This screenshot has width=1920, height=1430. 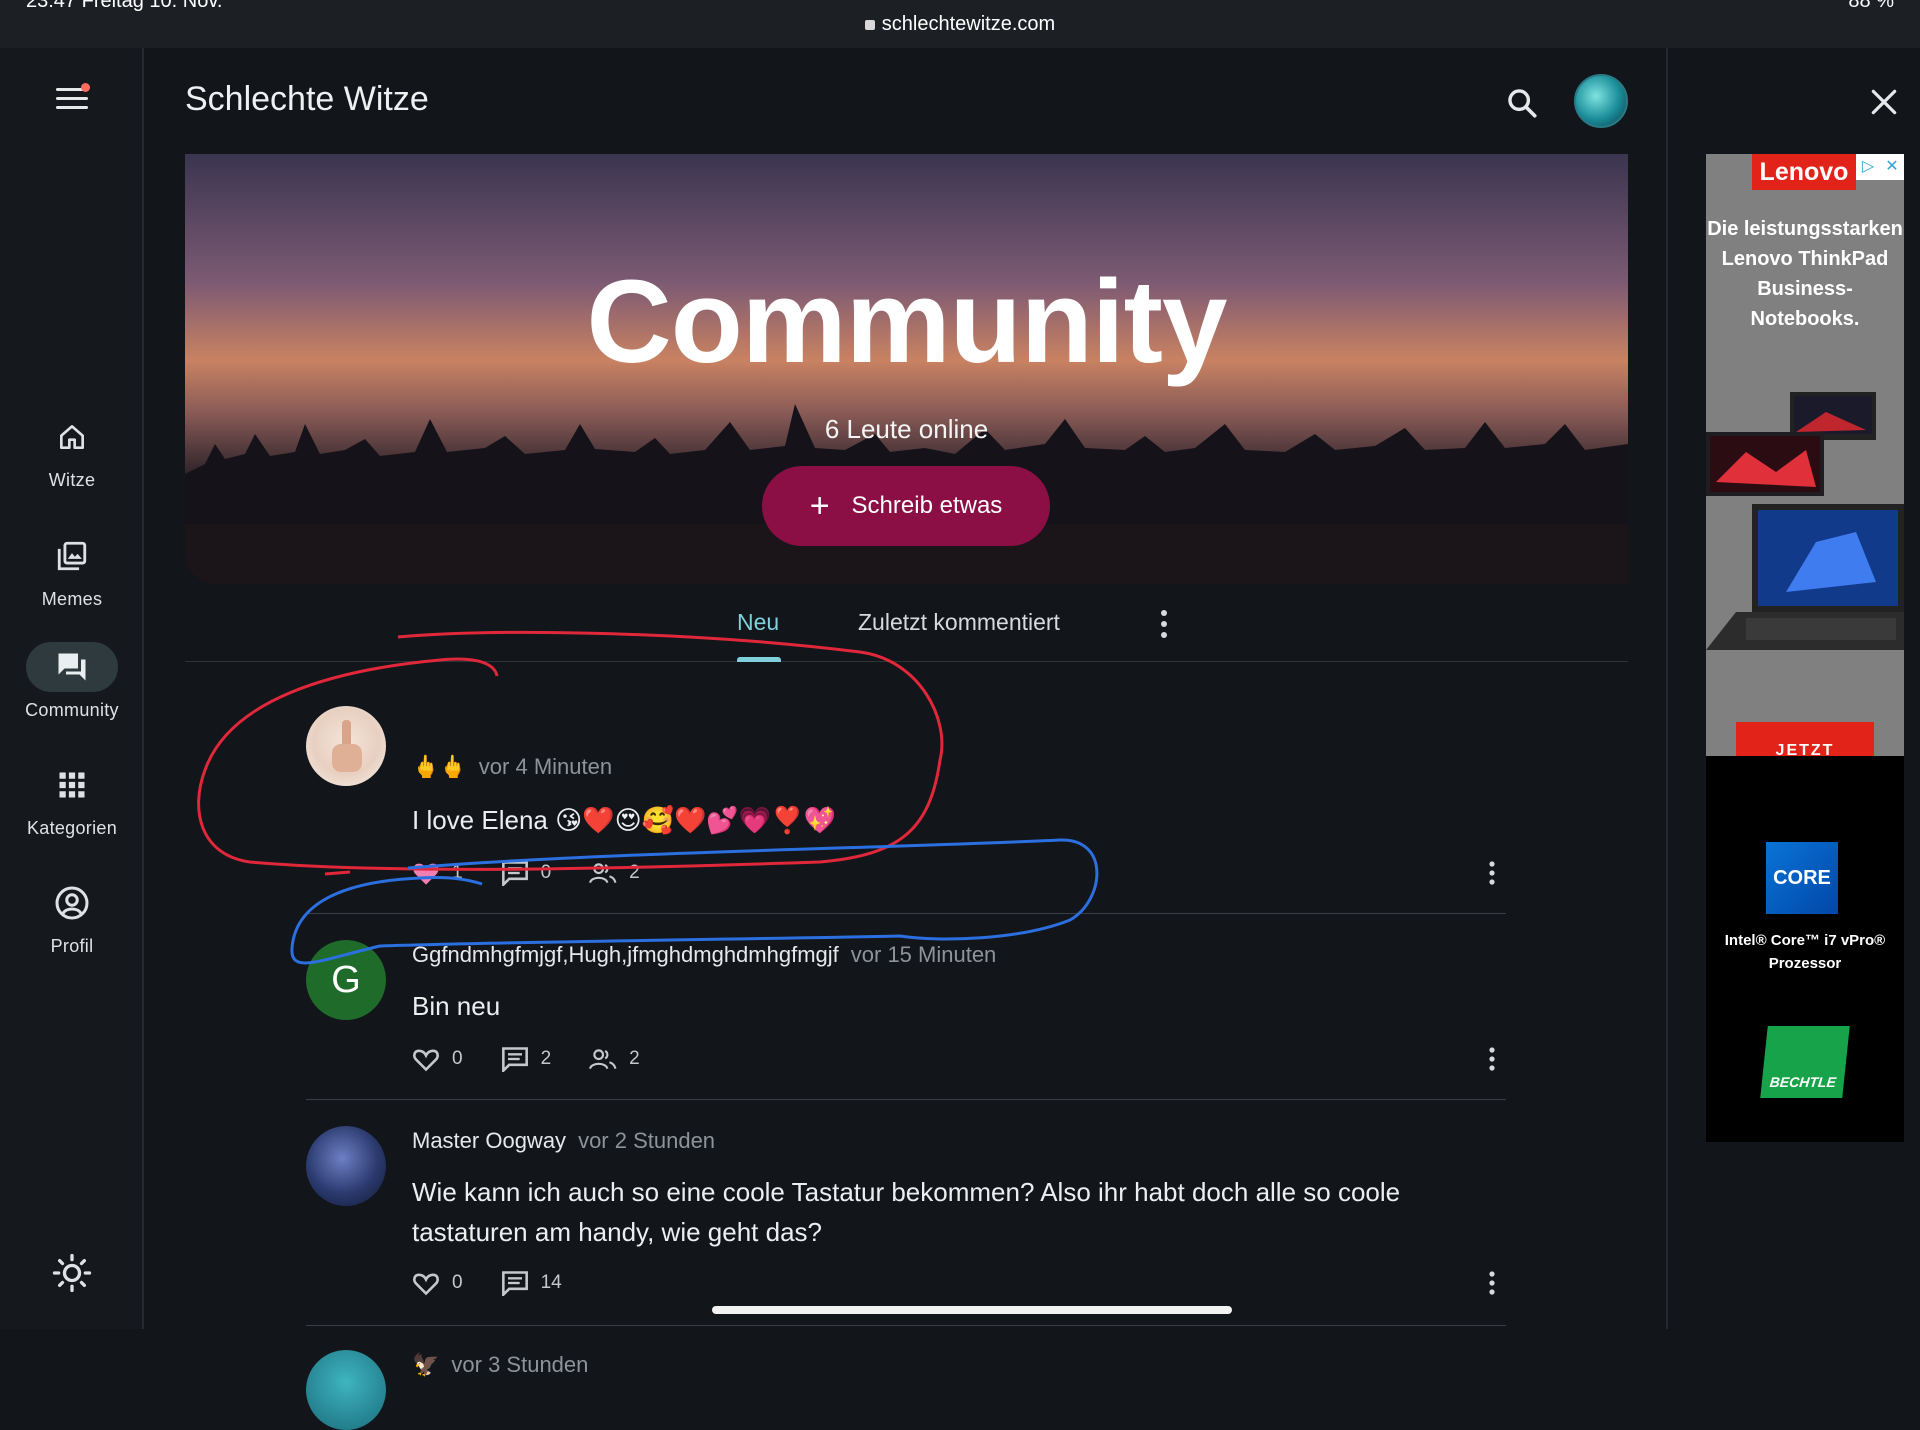 What do you see at coordinates (927, 505) in the screenshot?
I see `write-post-label: Schreib etwas` at bounding box center [927, 505].